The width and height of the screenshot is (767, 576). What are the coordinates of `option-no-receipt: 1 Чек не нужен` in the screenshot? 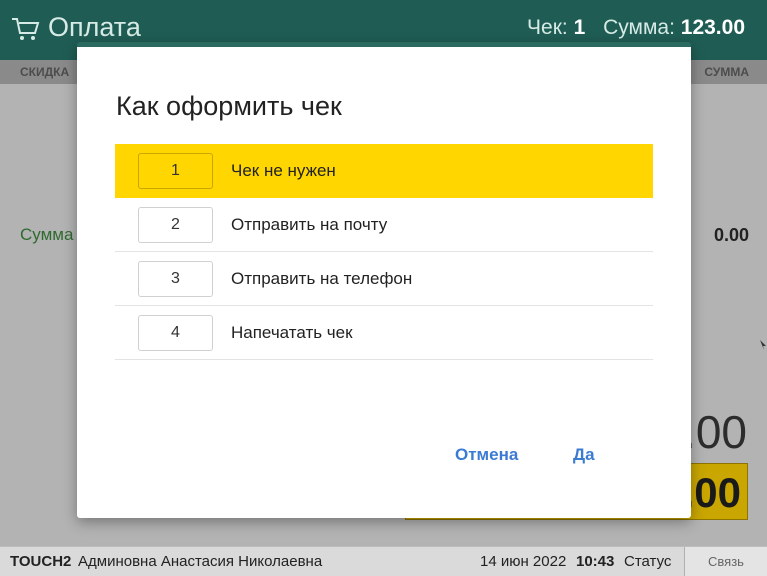 It's located at (384, 171).